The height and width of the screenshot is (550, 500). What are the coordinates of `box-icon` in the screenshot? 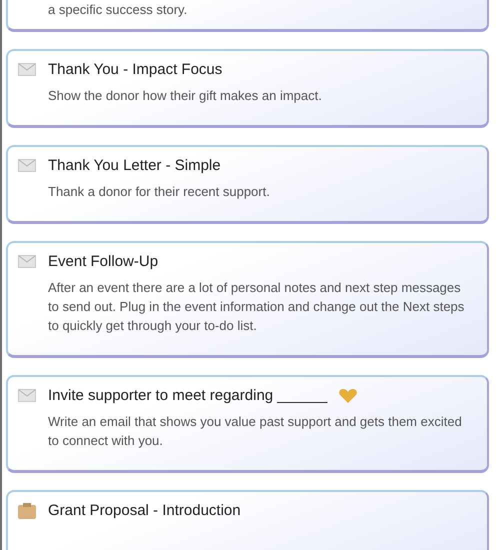 It's located at (27, 510).